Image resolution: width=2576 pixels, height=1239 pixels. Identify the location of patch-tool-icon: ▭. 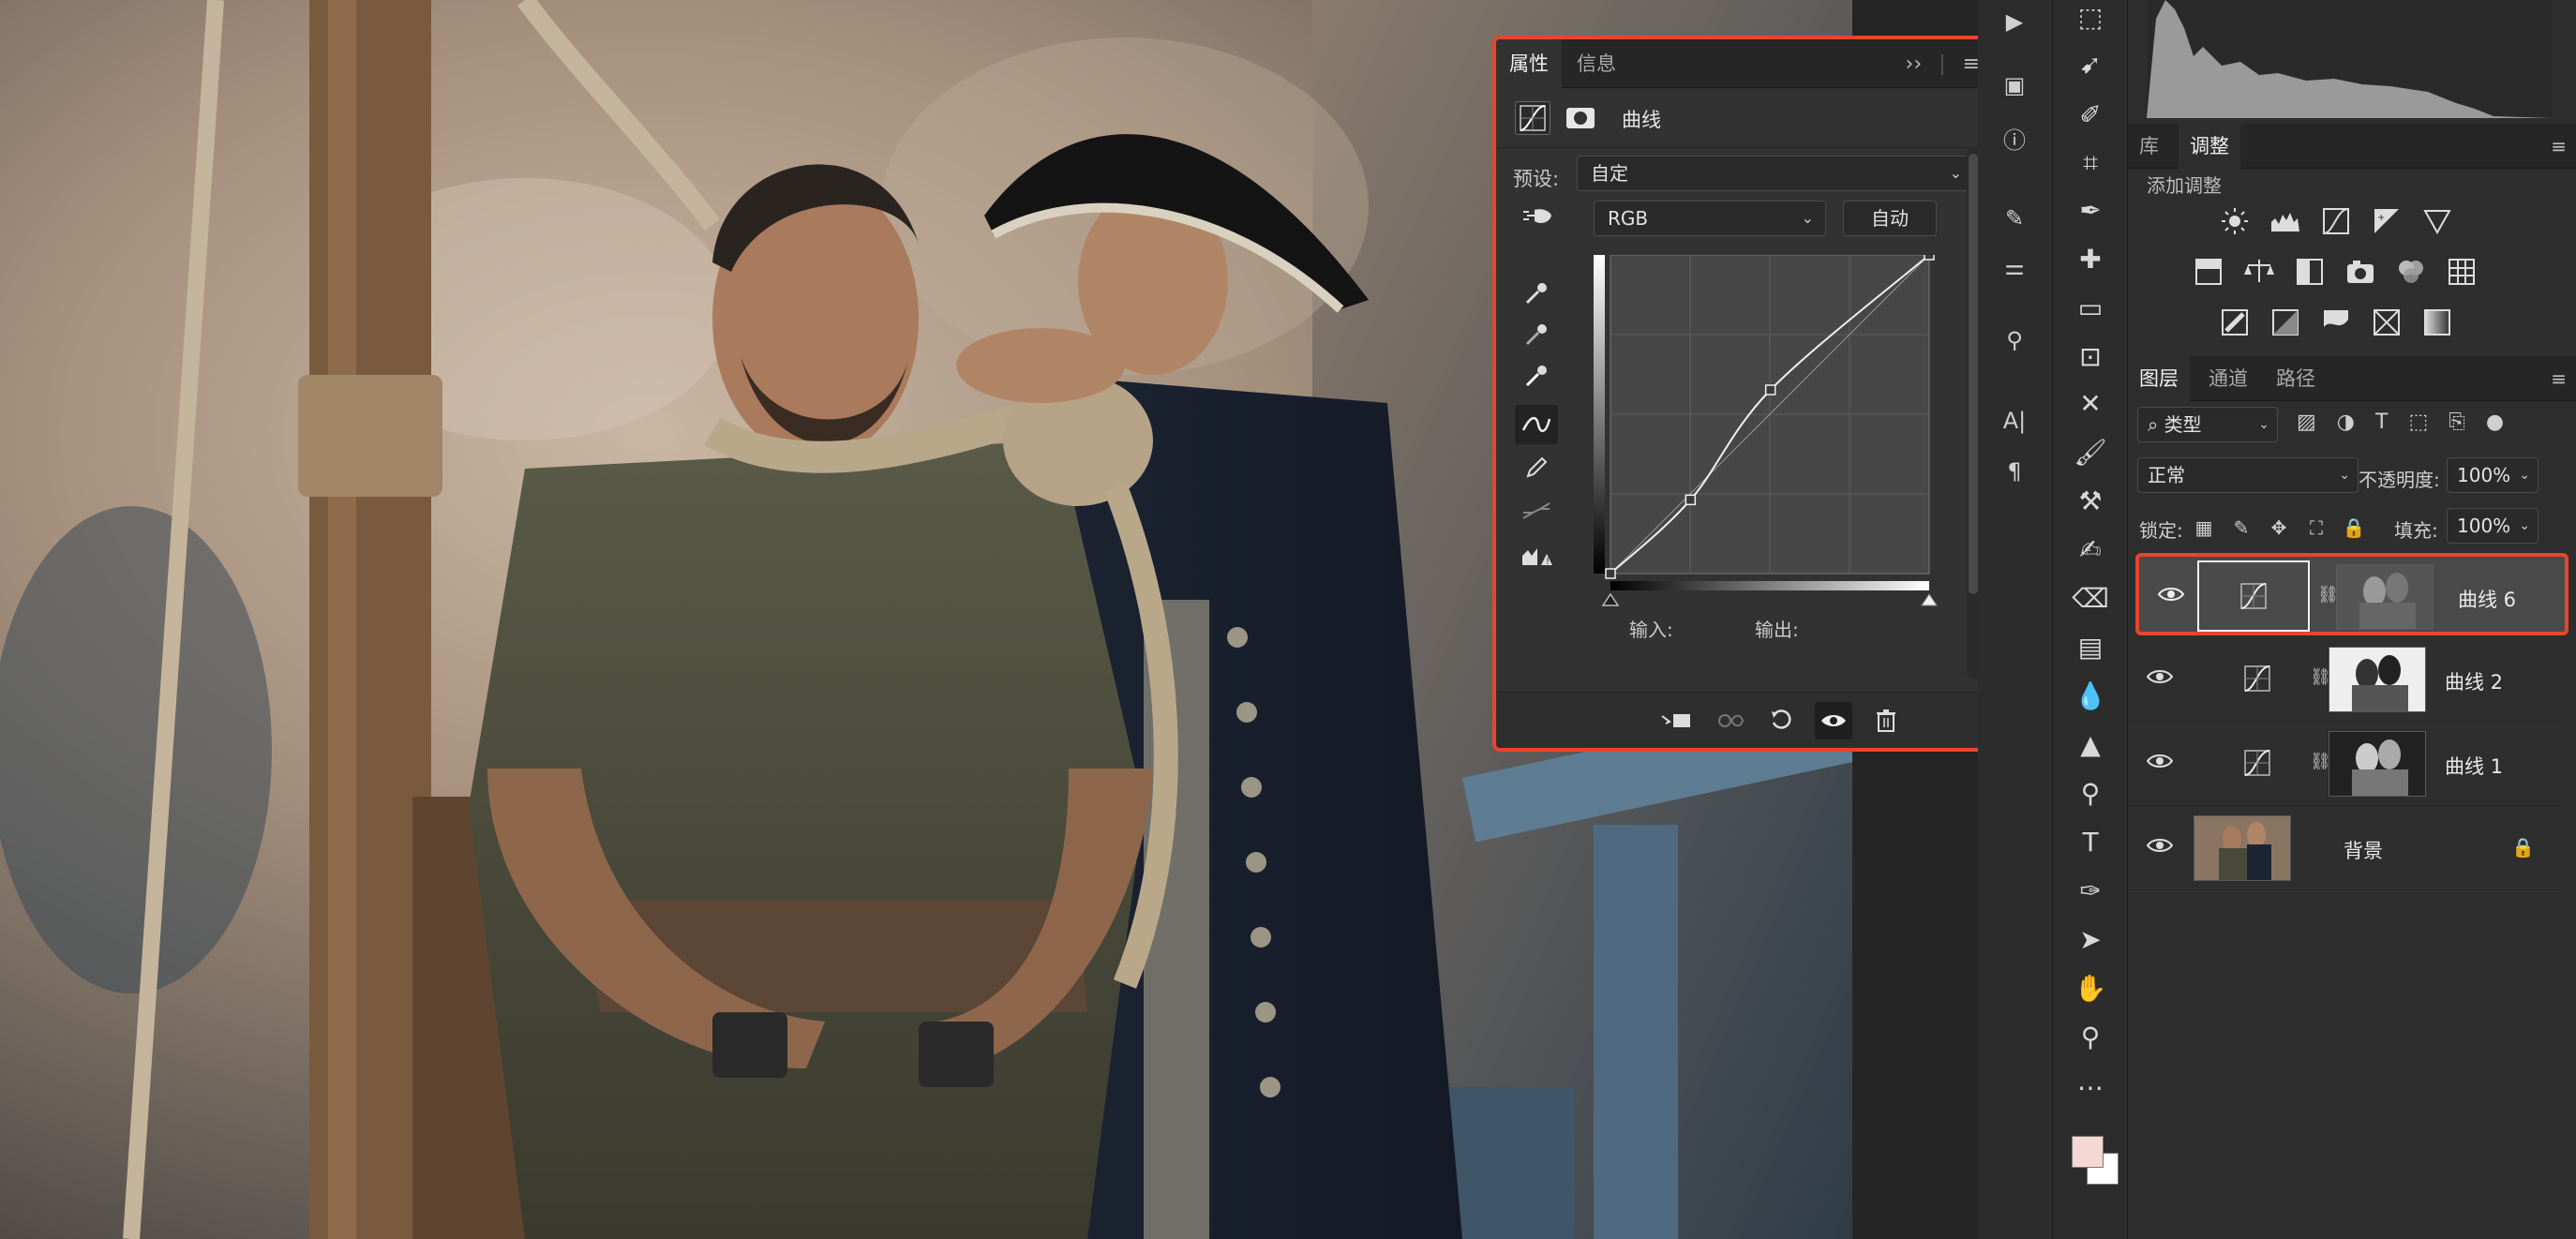
(2090, 308).